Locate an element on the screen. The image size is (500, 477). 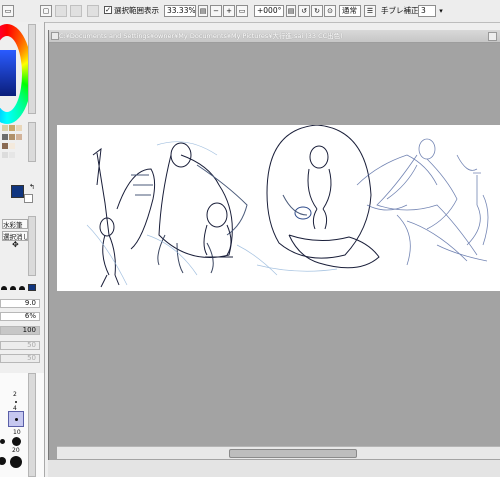
zoom-menu-icon: ▤ is located at coordinates (203, 11).